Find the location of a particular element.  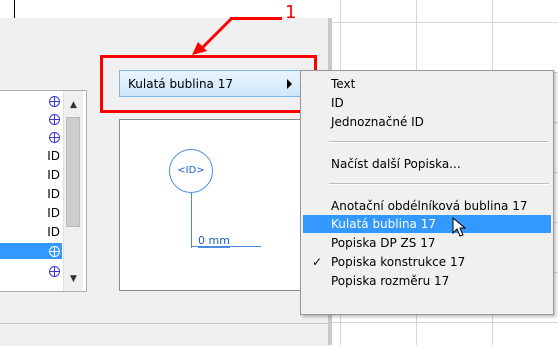

callout-arrow-icon is located at coordinates (213, 35).